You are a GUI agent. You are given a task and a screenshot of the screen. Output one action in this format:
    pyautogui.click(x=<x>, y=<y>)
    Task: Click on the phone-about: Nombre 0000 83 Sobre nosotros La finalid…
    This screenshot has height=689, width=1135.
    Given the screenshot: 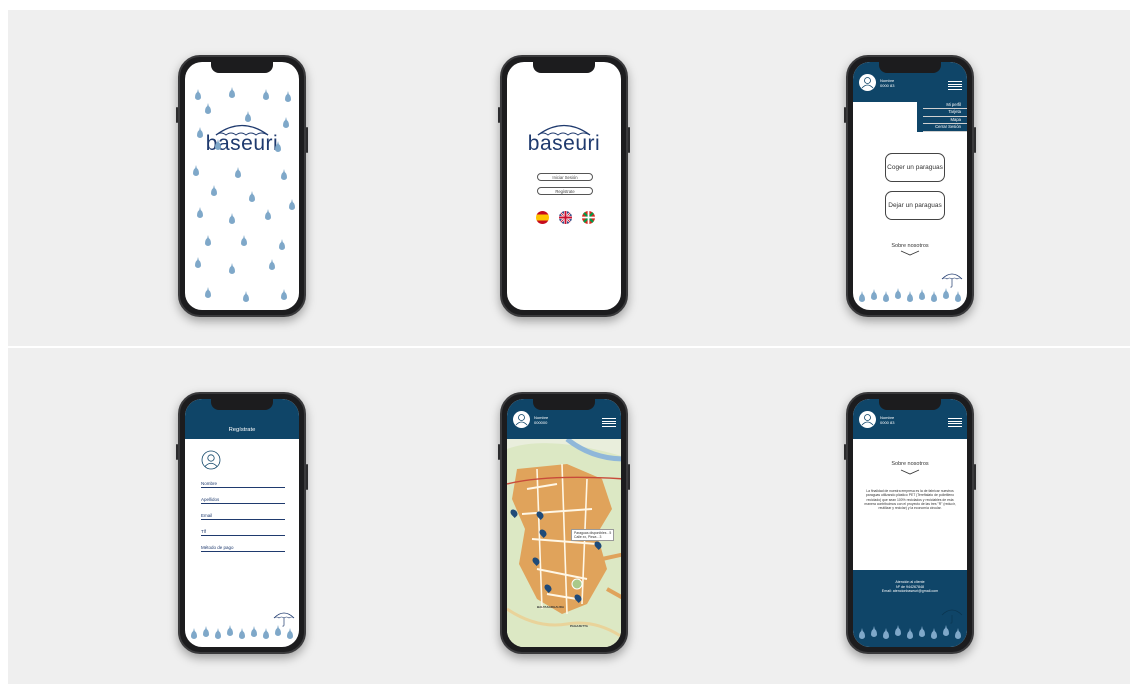 What is the action you would take?
    pyautogui.click(x=910, y=523)
    